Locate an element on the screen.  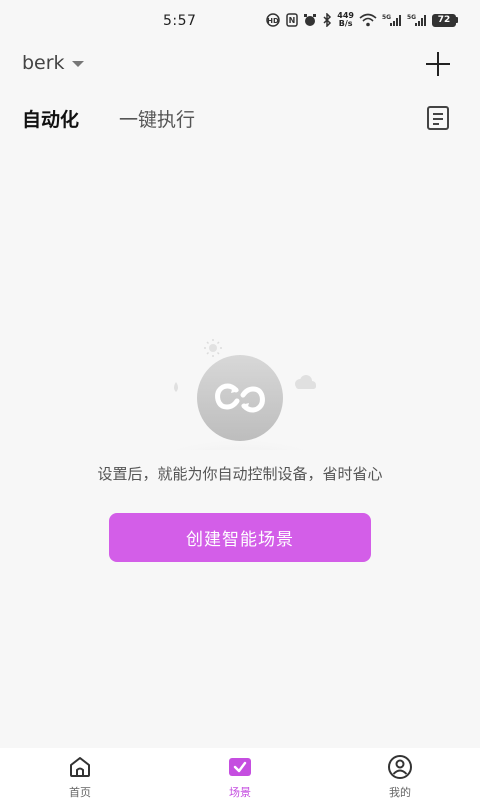
document-icon is located at coordinates (438, 118).